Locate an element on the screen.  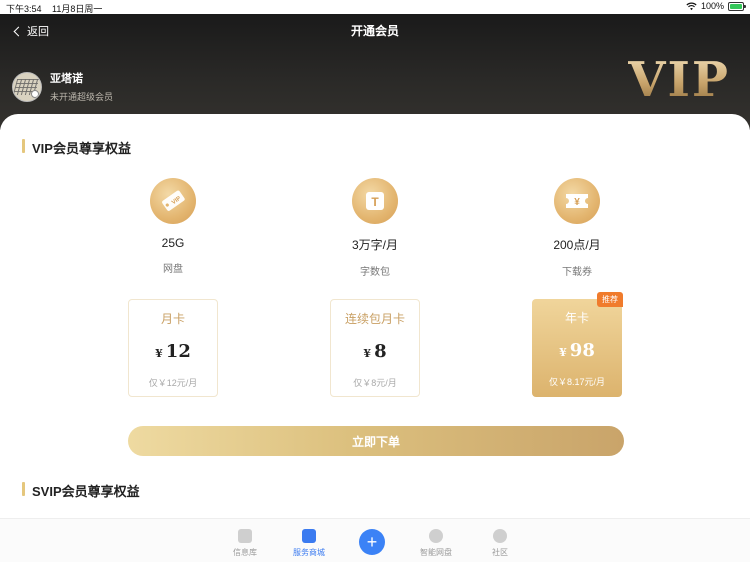
plan-name: 年卡 is located at coordinates (576, 318).